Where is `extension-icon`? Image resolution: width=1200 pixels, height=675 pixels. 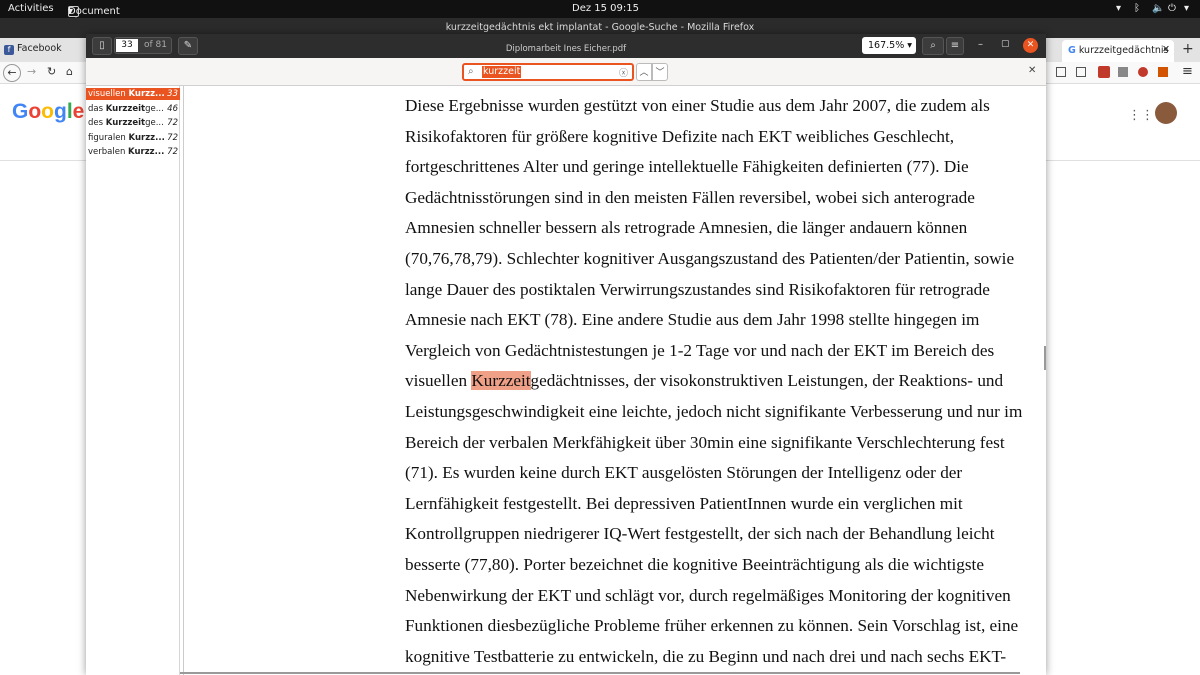 extension-icon is located at coordinates (1123, 72).